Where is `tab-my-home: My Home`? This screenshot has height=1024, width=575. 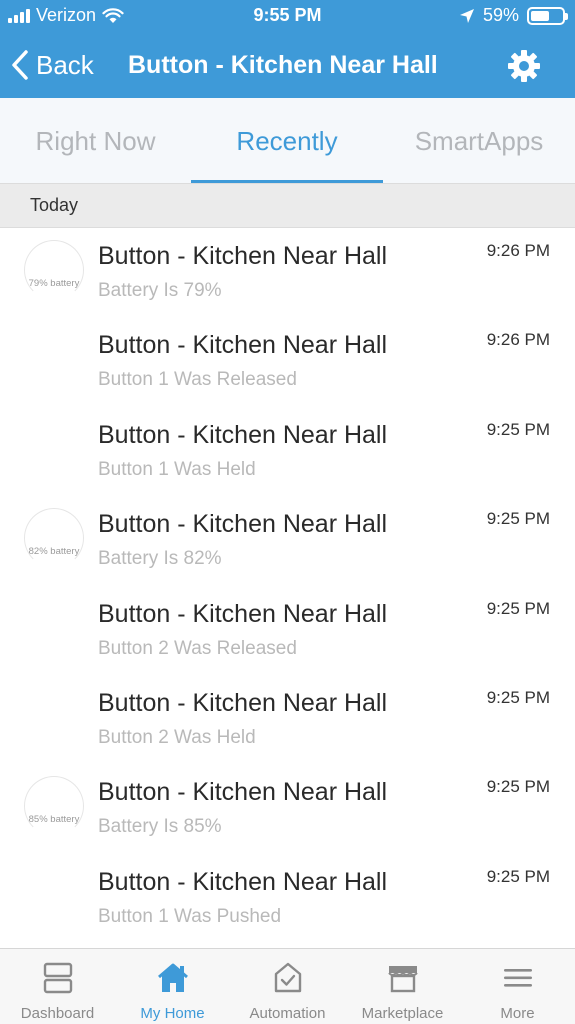 tab-my-home: My Home is located at coordinates (172, 986).